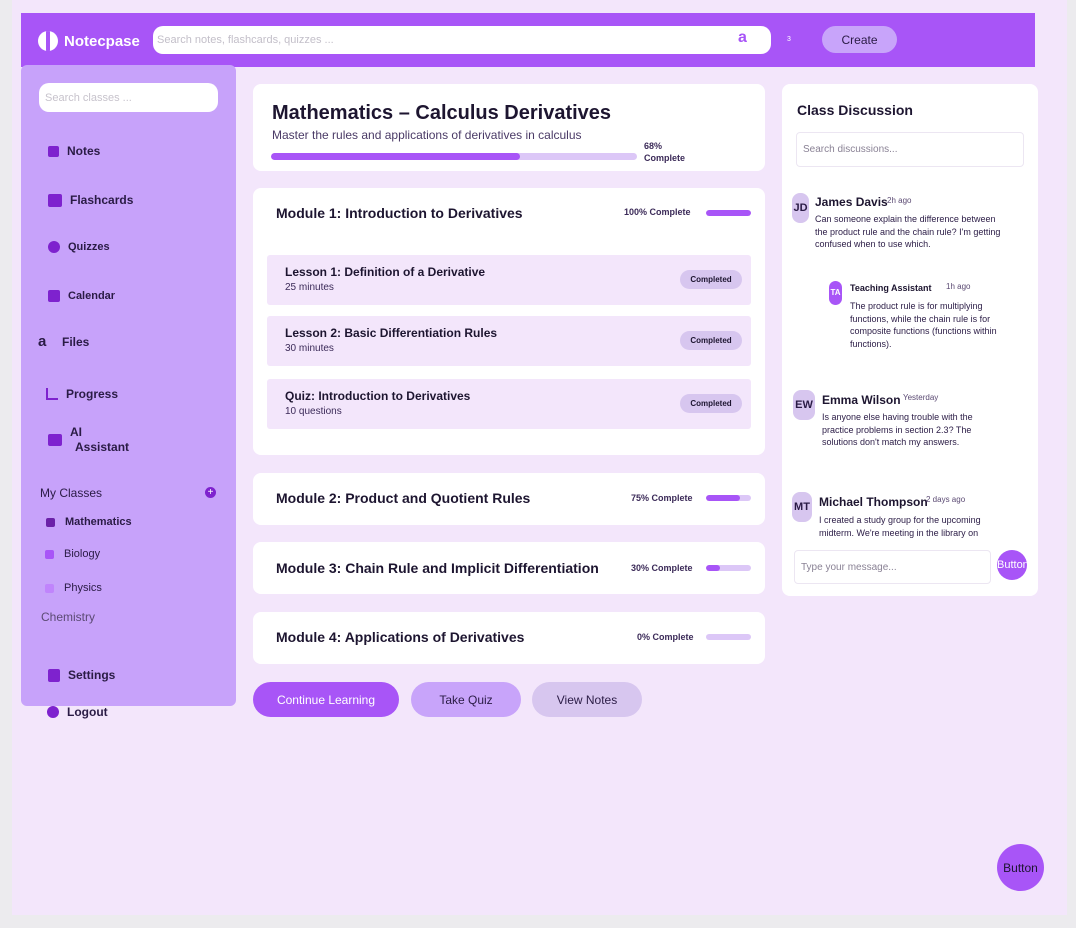 The height and width of the screenshot is (928, 1076). I want to click on class-item-biology: Biology, so click(72, 554).